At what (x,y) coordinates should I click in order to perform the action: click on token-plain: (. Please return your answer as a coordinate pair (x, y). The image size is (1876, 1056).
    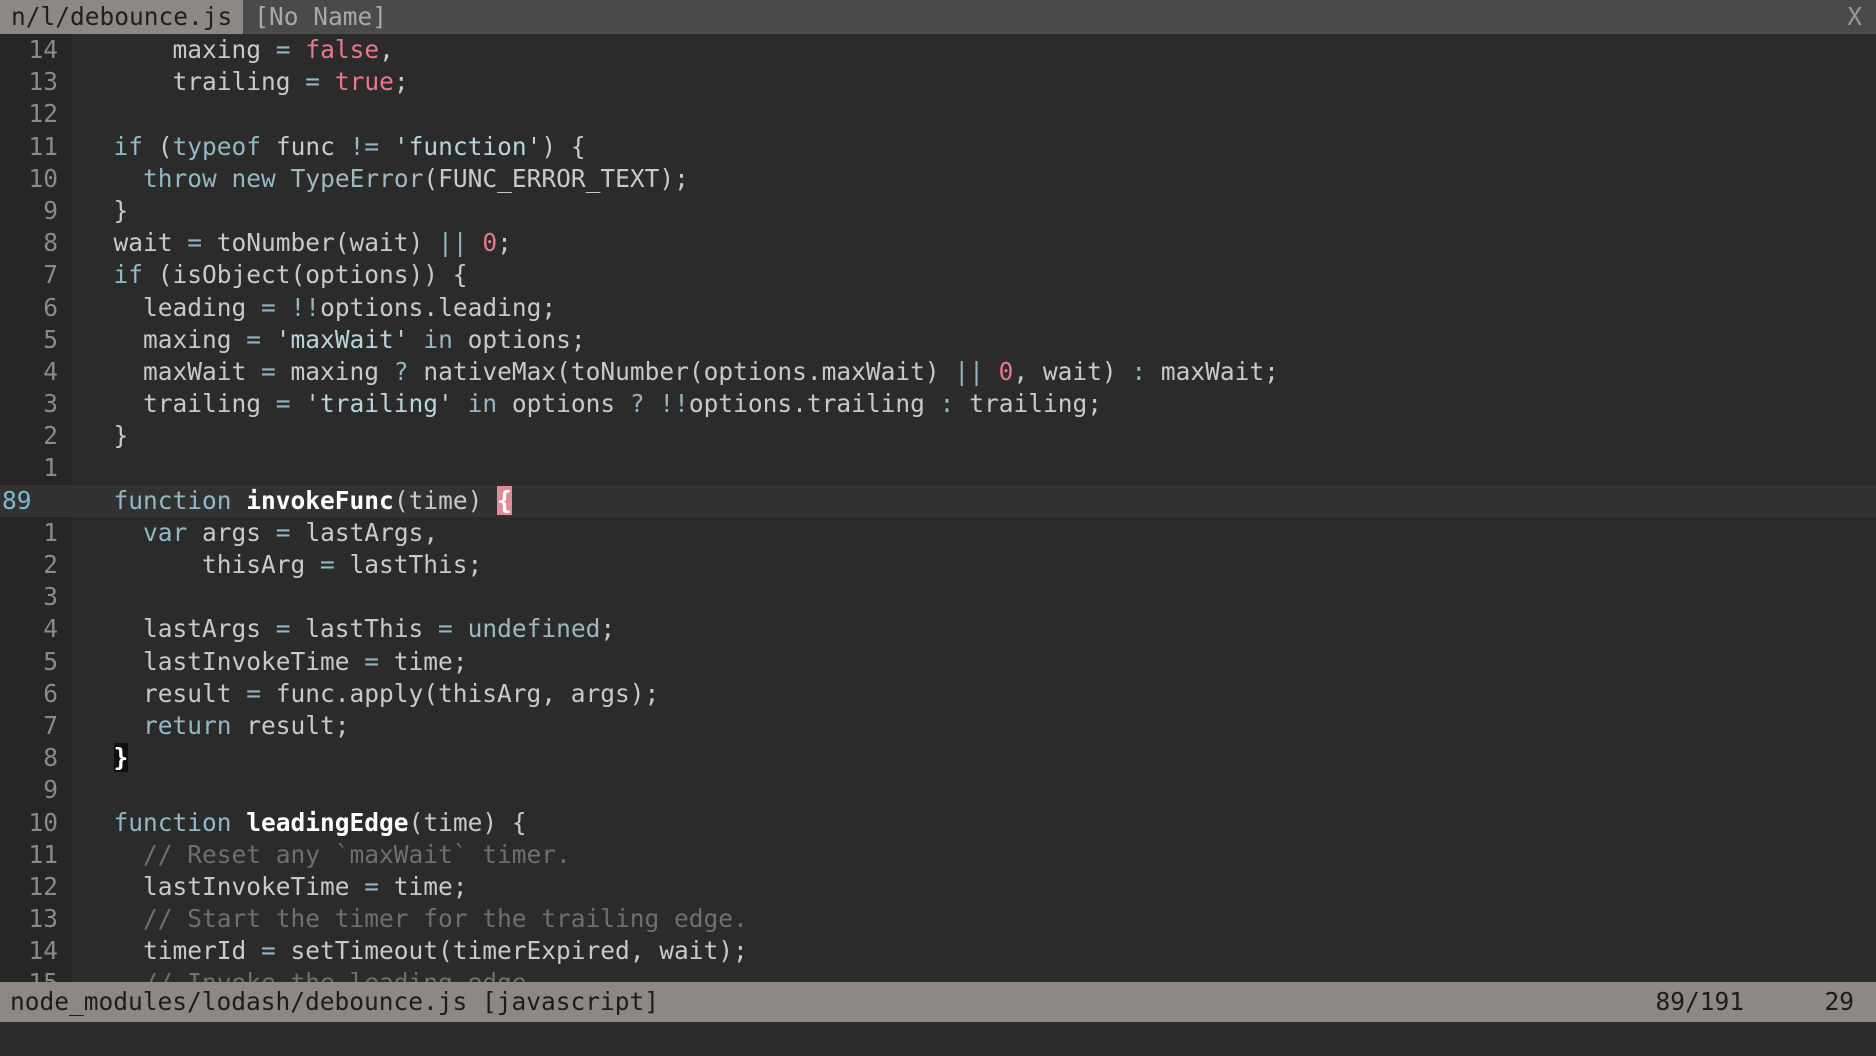
    Looking at the image, I should click on (158, 146).